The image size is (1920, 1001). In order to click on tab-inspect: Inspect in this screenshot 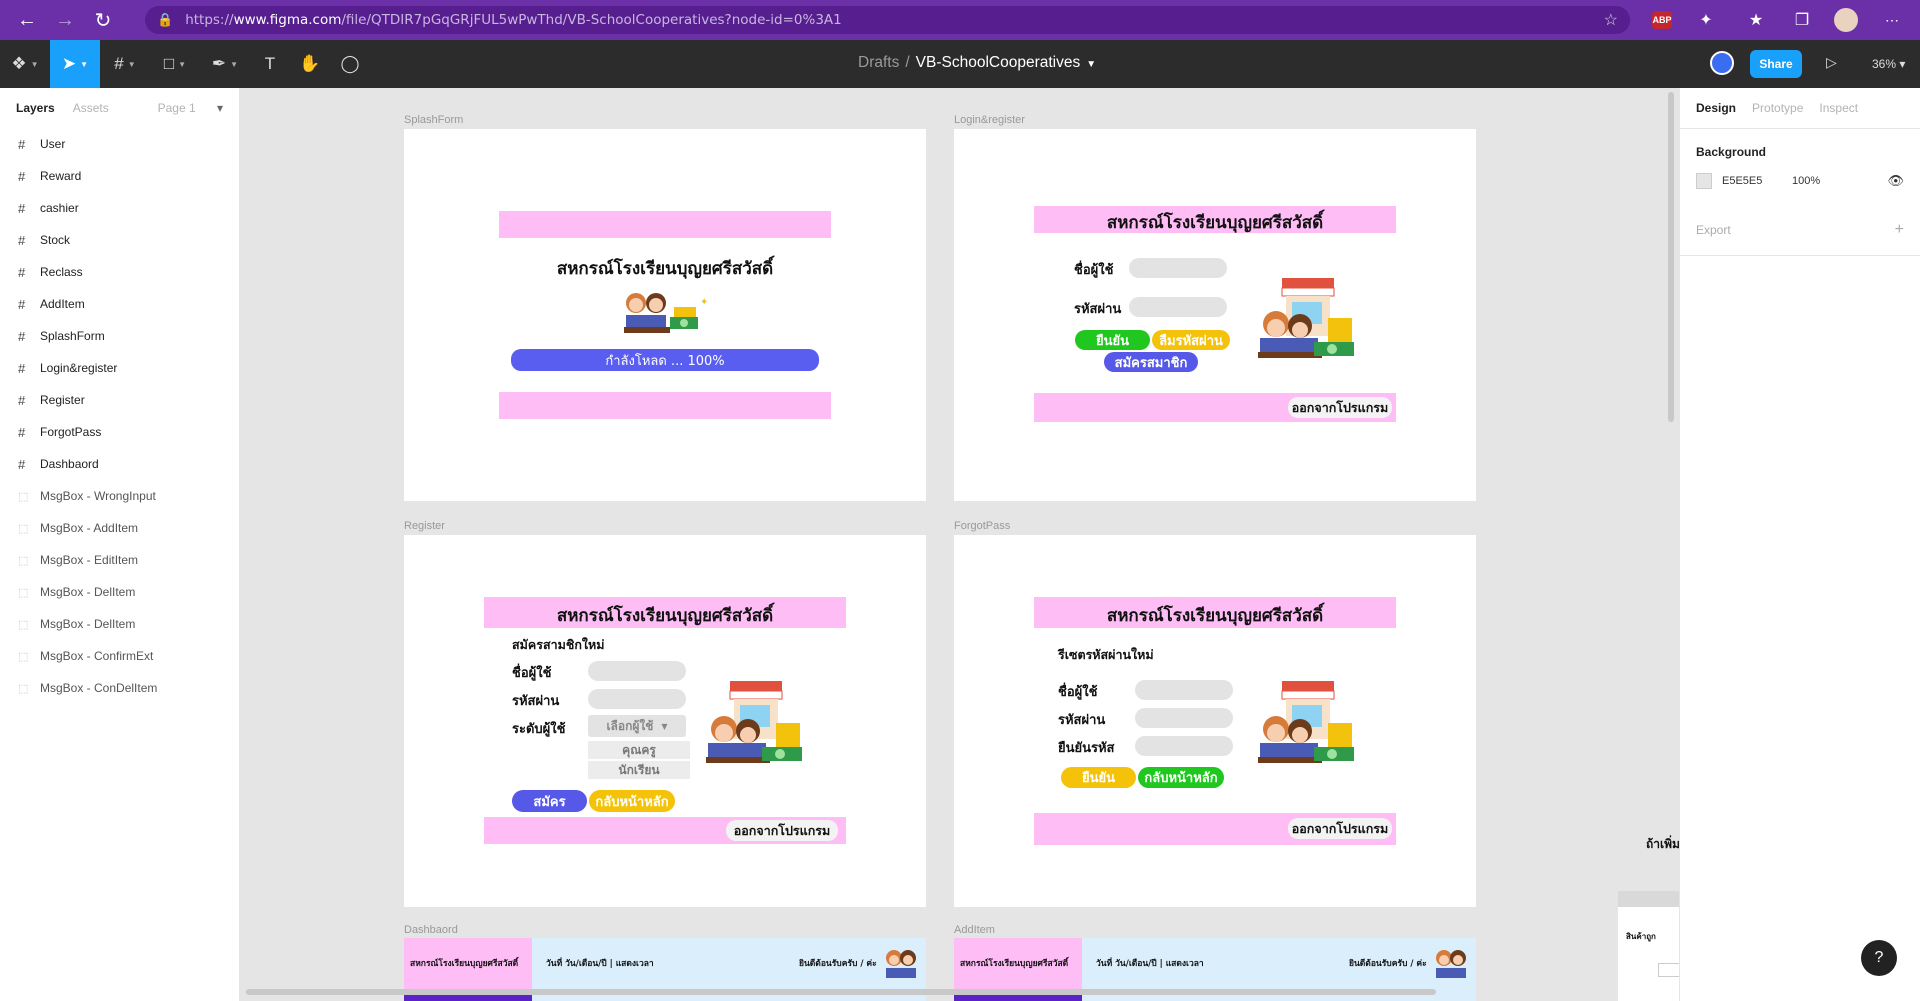, I will do `click(1838, 108)`.